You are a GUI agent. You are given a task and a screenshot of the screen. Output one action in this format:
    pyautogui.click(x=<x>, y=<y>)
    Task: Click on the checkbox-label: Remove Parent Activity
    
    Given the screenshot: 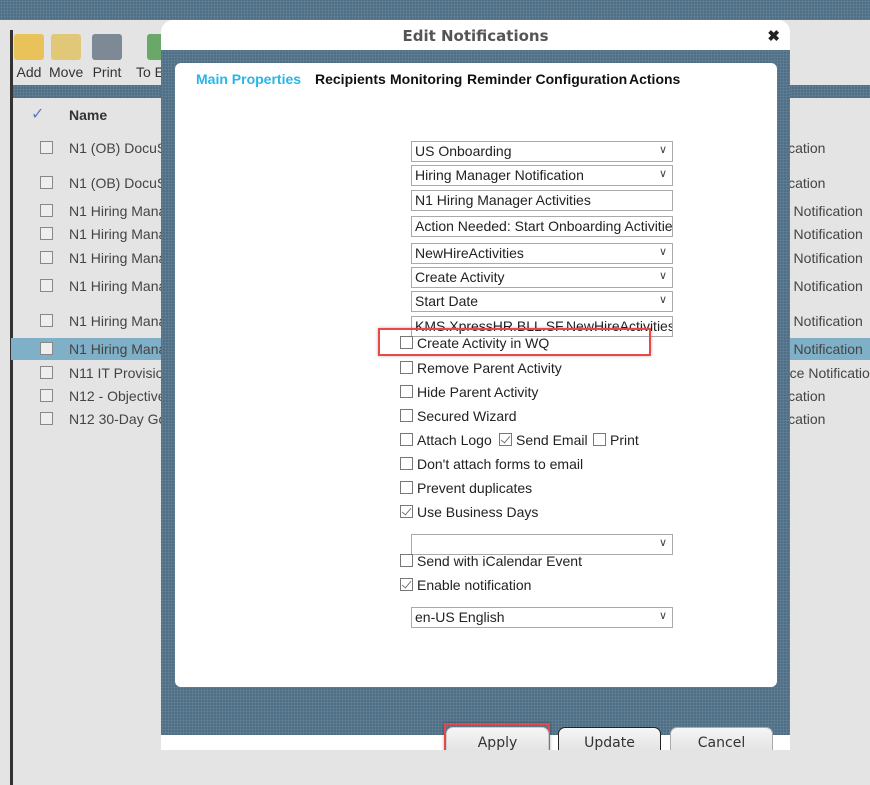 What is the action you would take?
    pyautogui.click(x=489, y=368)
    